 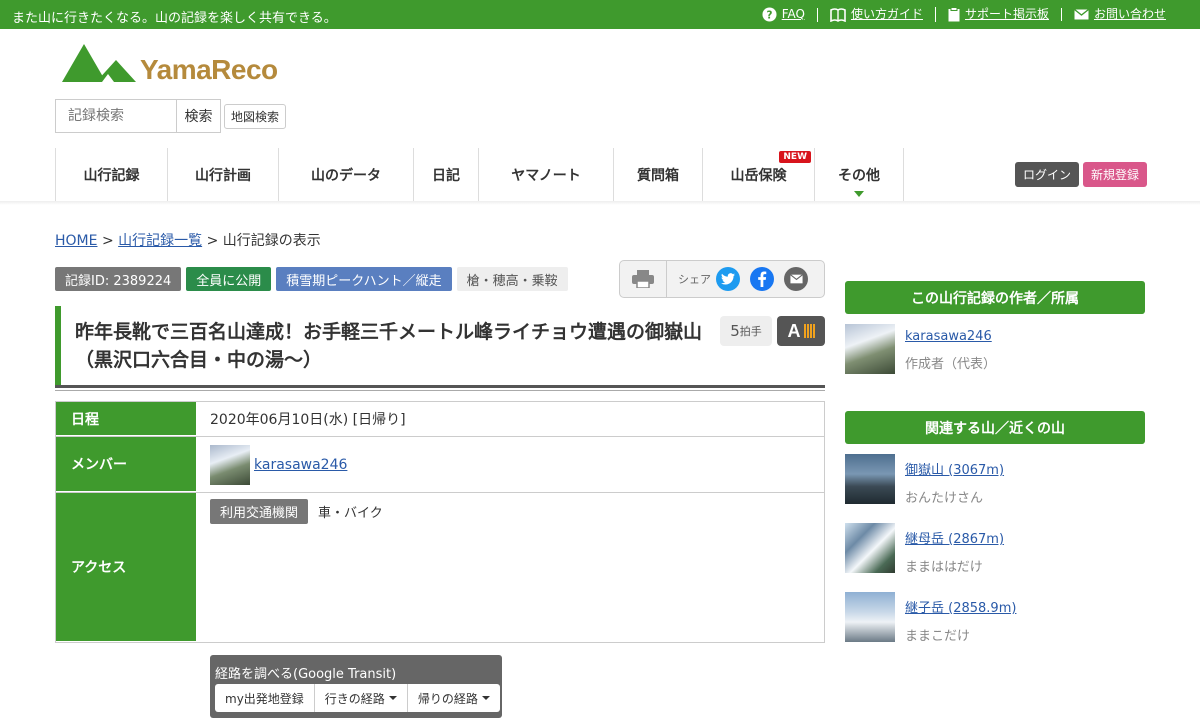 I want to click on mountain-link: 継子岳 (2858.9m), so click(x=960, y=606).